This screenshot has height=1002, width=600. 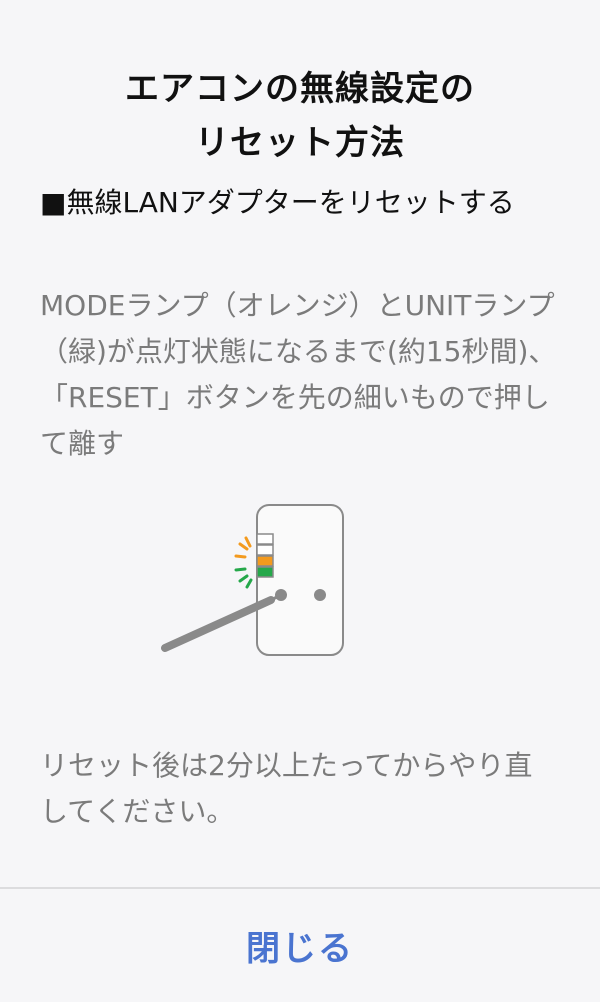 What do you see at coordinates (300, 945) in the screenshot?
I see `close-button: 閉じる` at bounding box center [300, 945].